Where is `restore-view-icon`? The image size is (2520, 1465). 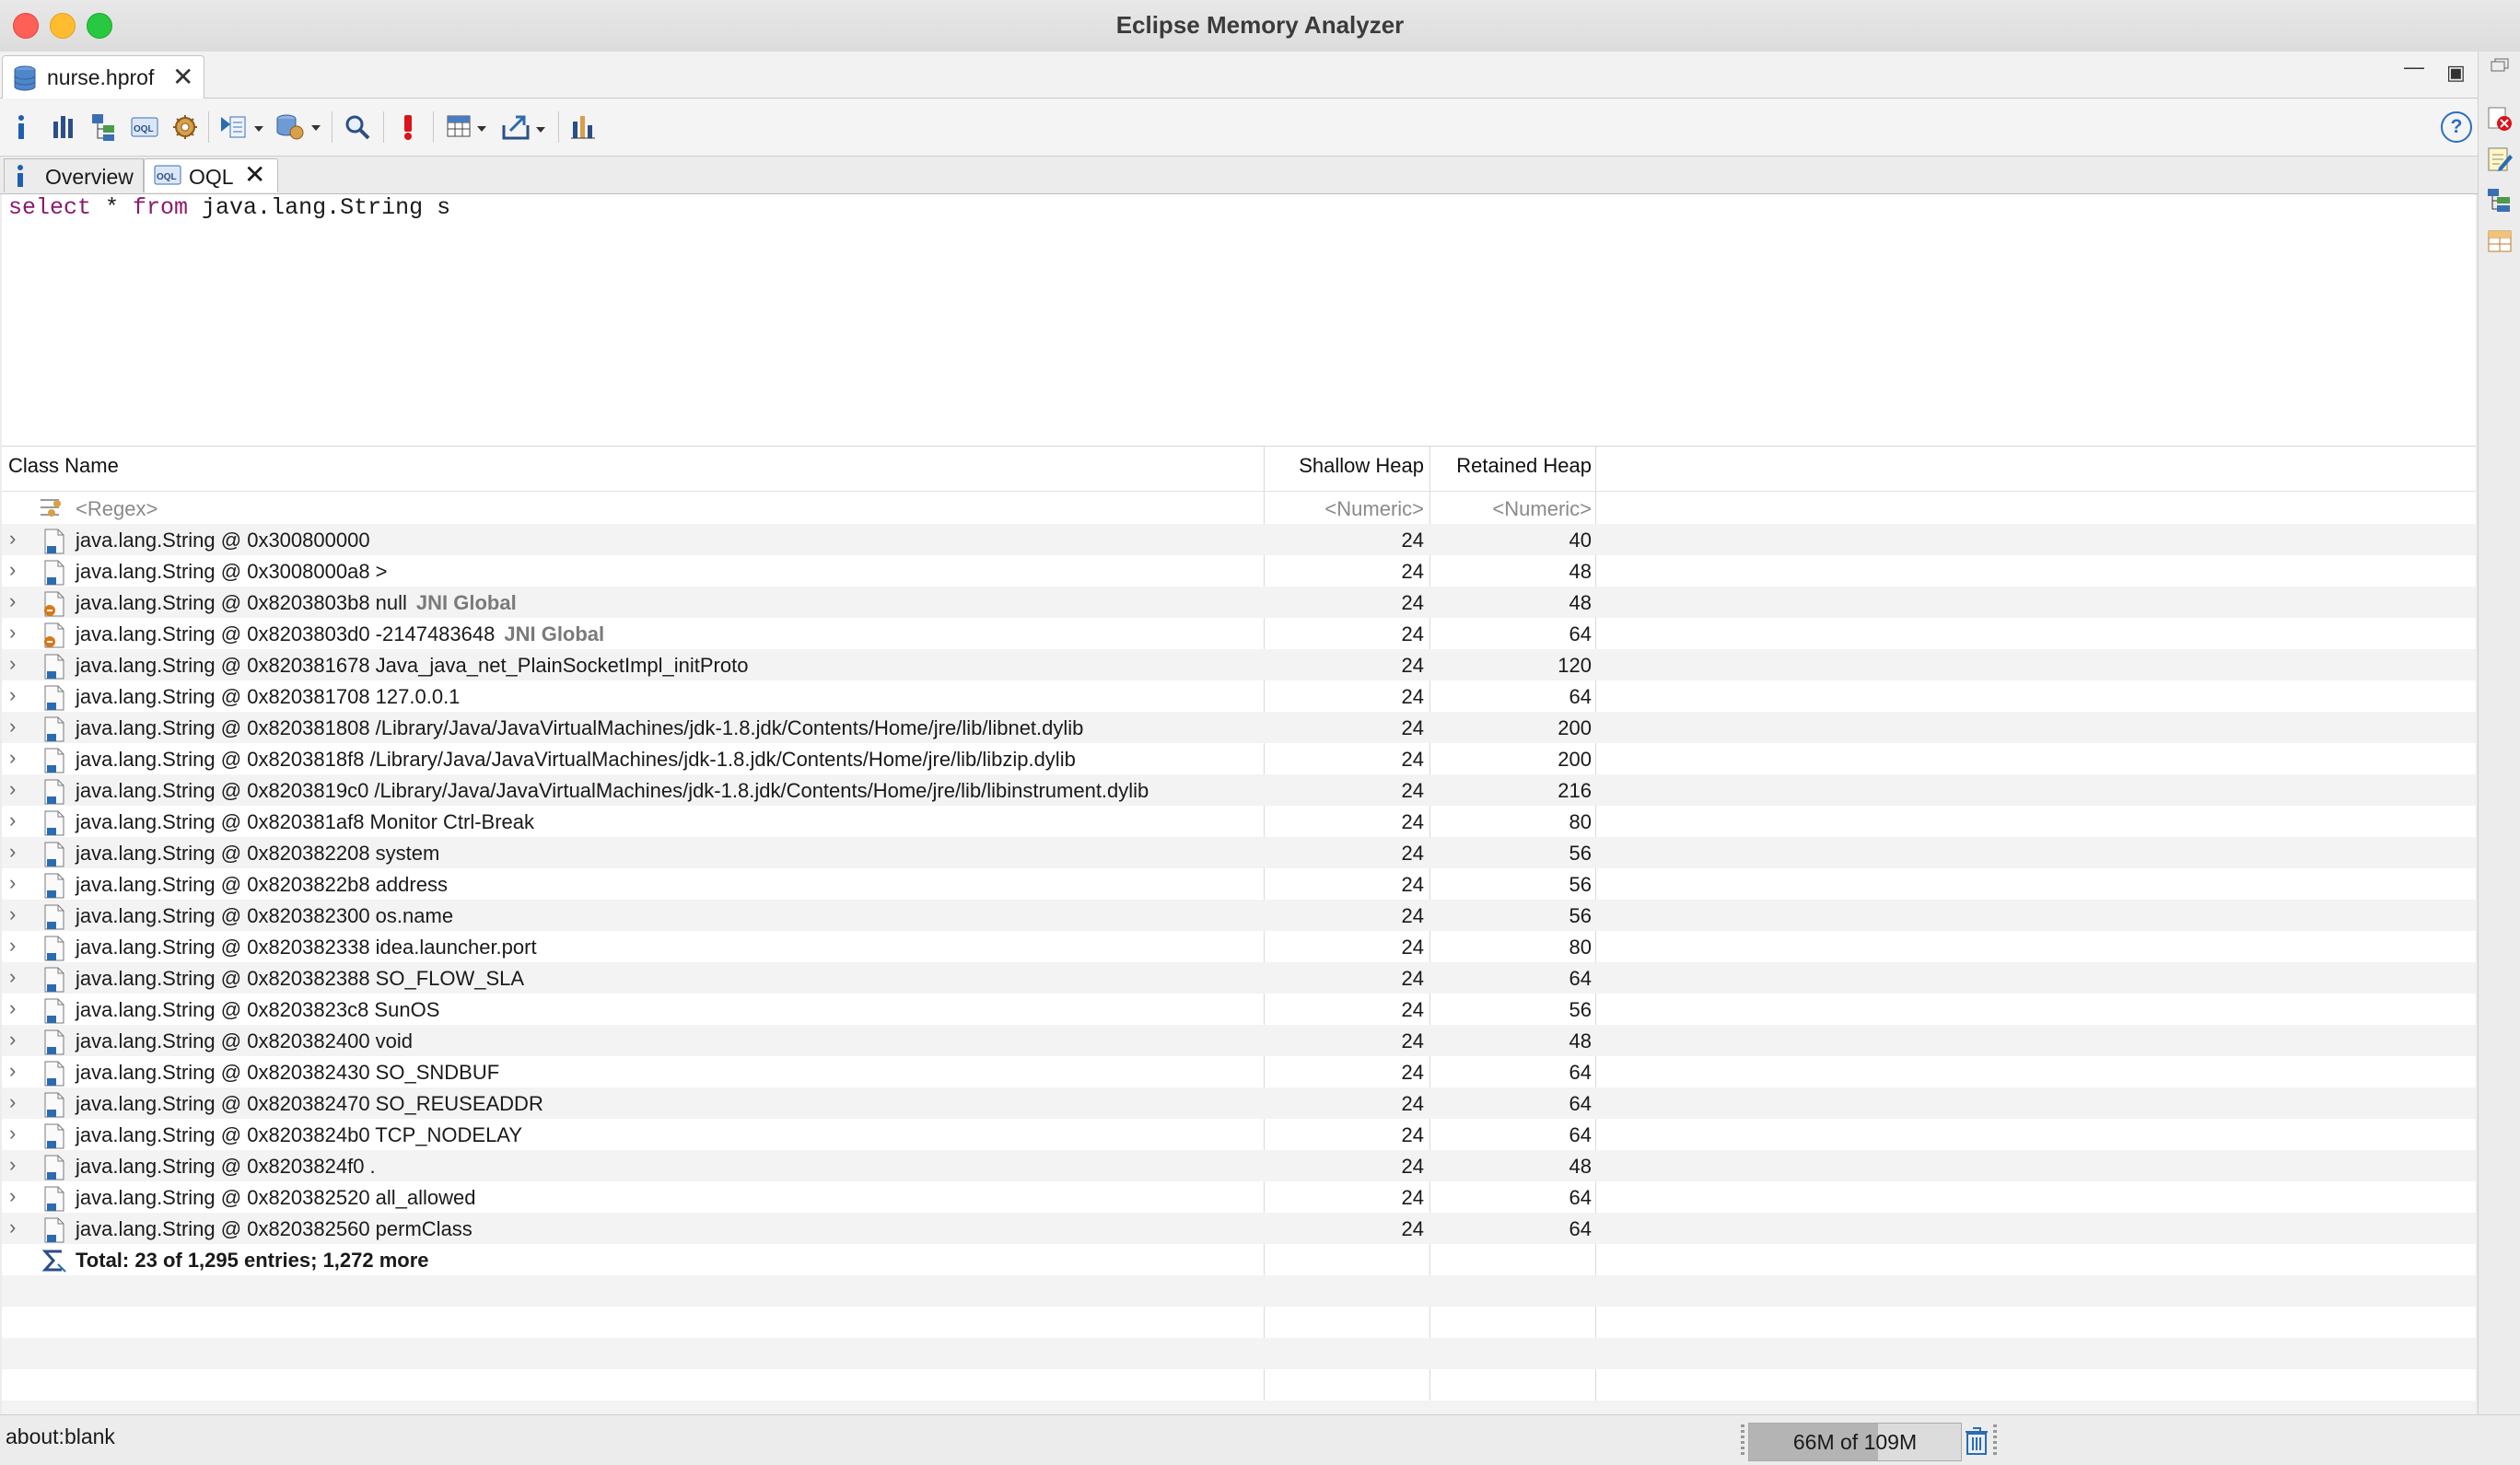
restore-view-icon is located at coordinates (2500, 66).